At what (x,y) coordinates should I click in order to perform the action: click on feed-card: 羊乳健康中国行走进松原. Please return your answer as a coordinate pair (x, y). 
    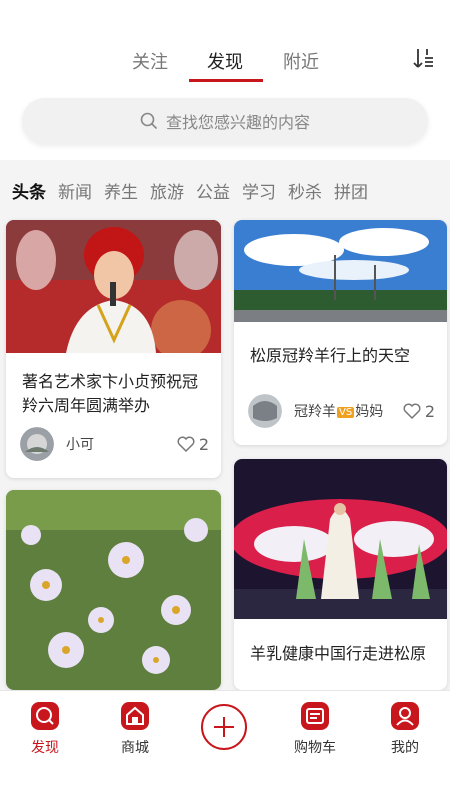
    Looking at the image, I should click on (340, 574).